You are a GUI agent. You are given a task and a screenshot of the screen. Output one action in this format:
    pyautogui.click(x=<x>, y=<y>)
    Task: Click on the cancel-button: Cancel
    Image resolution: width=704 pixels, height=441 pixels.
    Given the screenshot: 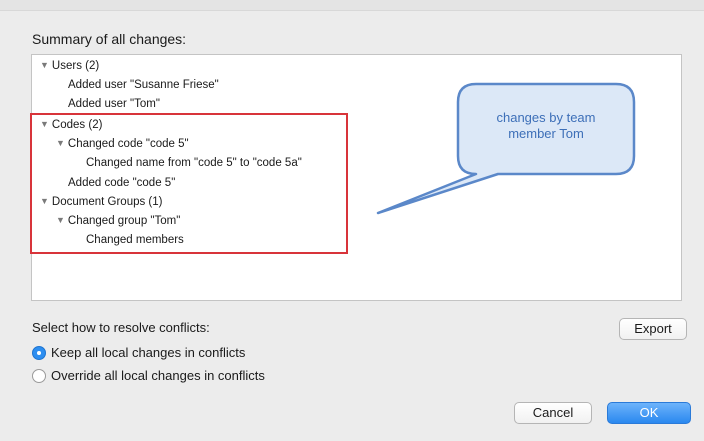 What is the action you would take?
    pyautogui.click(x=553, y=413)
    